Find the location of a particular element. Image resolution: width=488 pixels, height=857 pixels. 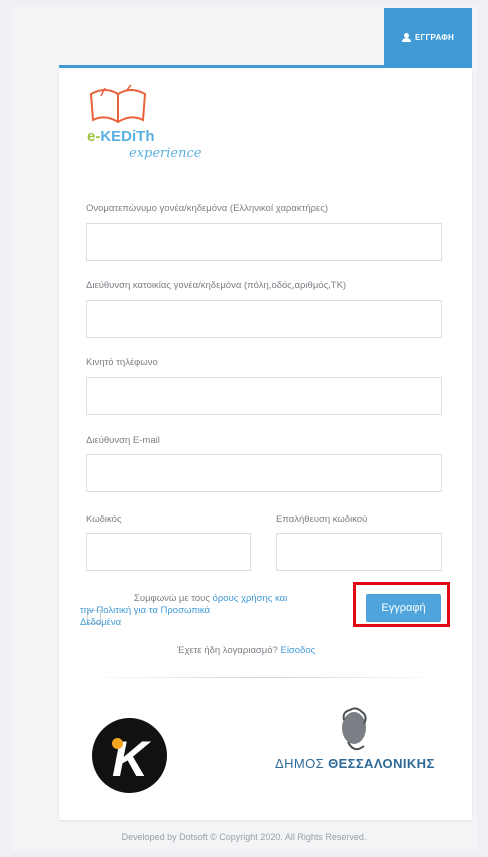

privacy-link-line: την Πολιτική για τα Προσωπικά is located at coordinates (195, 611).